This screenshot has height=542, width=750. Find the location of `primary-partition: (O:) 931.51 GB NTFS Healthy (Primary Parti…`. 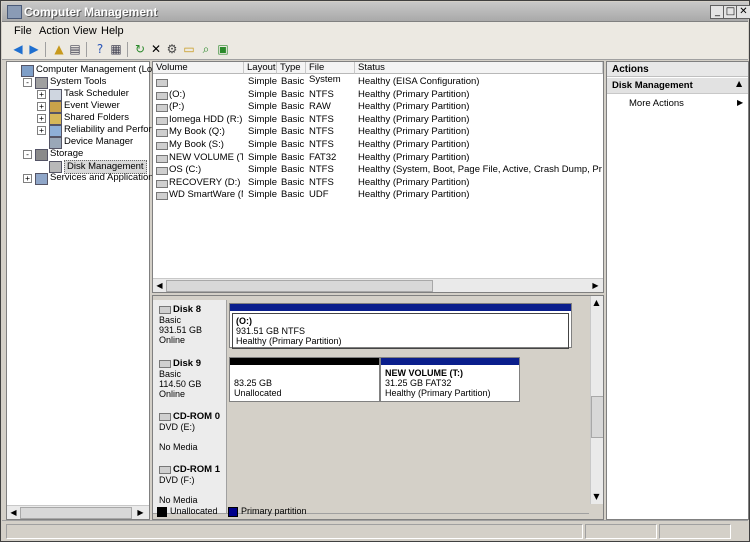

primary-partition: (O:) 931.51 GB NTFS Healthy (Primary Parti… is located at coordinates (400, 326).